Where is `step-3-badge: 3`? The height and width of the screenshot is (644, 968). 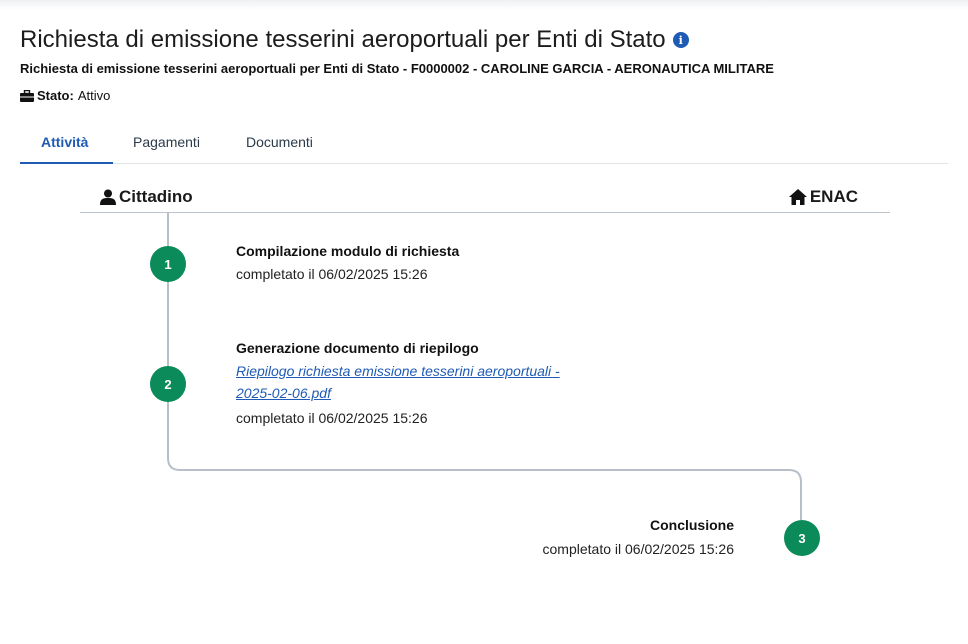 step-3-badge: 3 is located at coordinates (802, 538).